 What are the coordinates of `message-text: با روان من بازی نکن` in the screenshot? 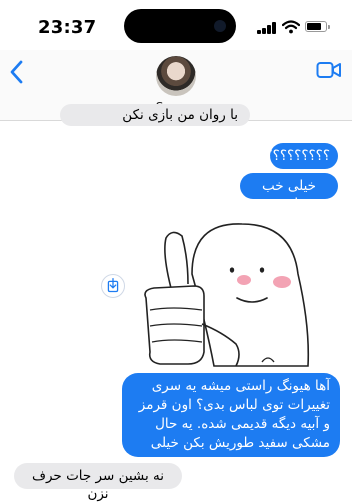 It's located at (180, 115).